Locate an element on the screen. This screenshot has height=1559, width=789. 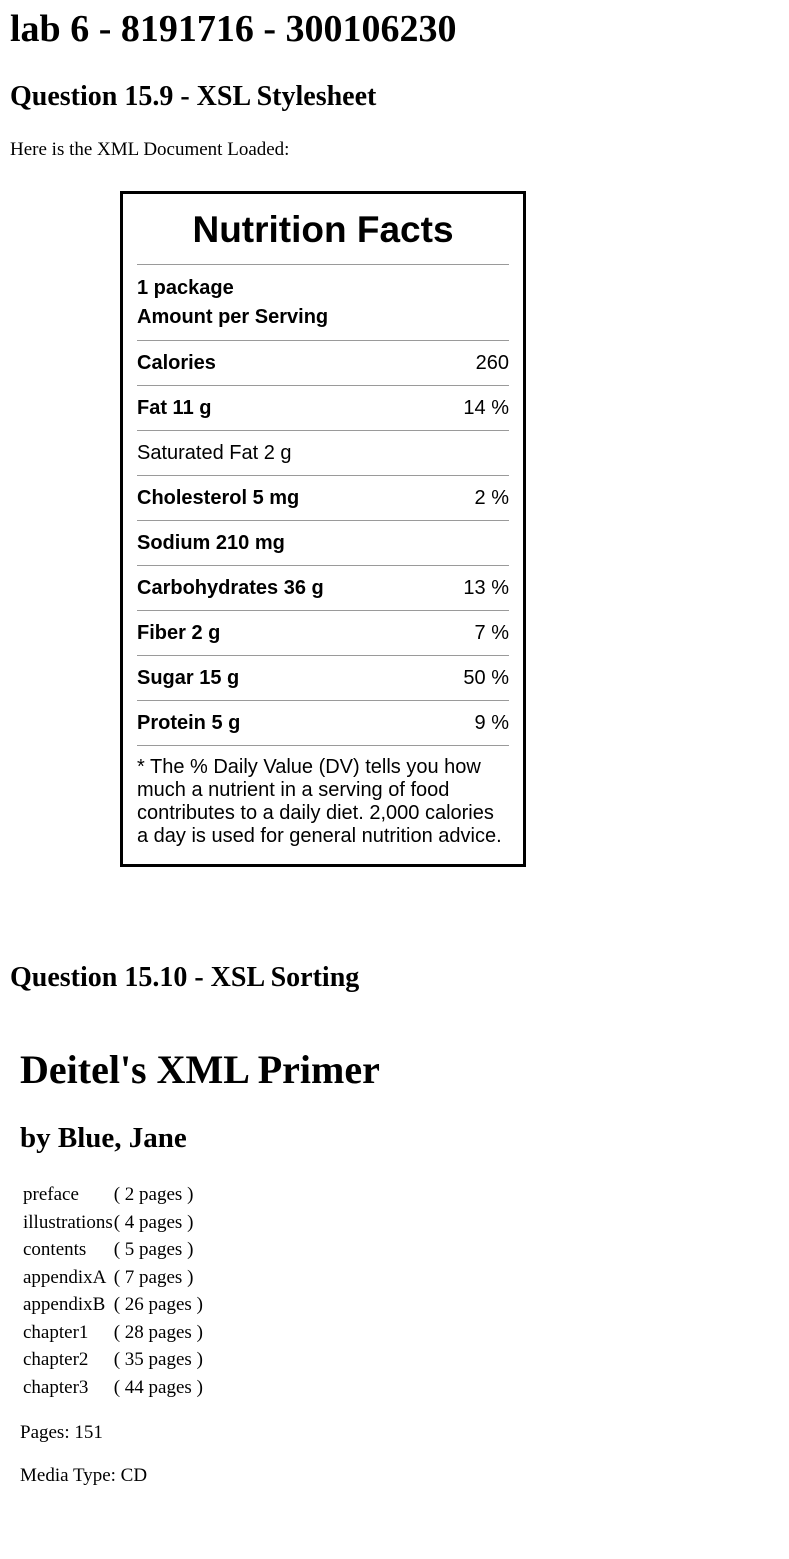
chapter-pages: ( 4 pages ) is located at coordinates (153, 1222).